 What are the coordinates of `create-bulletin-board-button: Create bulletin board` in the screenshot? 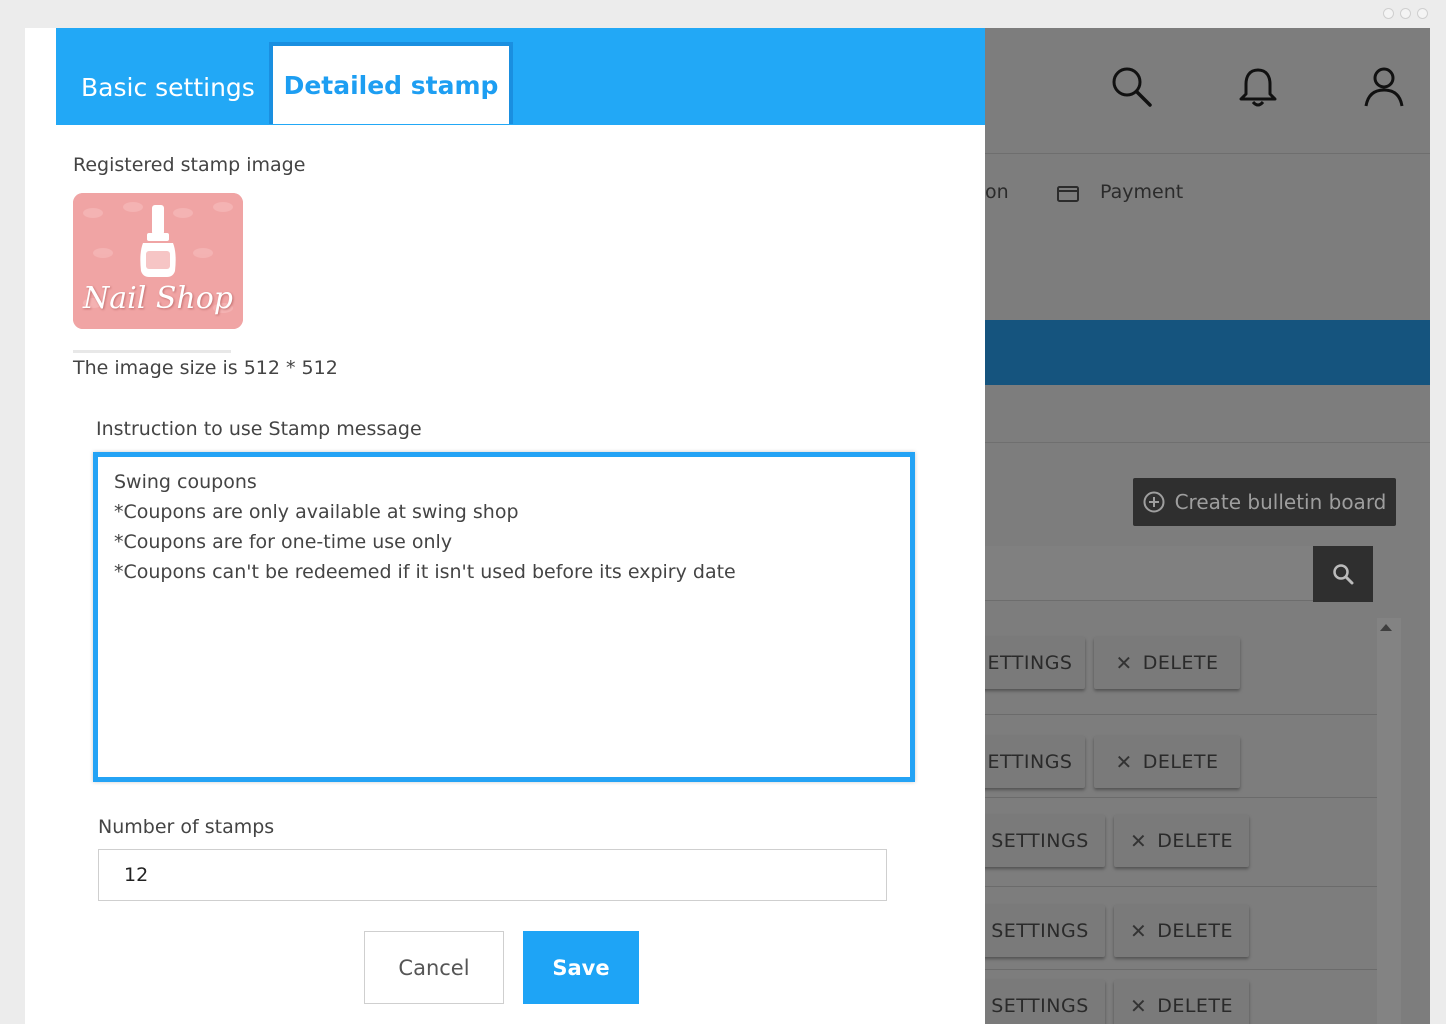 It's located at (1264, 502).